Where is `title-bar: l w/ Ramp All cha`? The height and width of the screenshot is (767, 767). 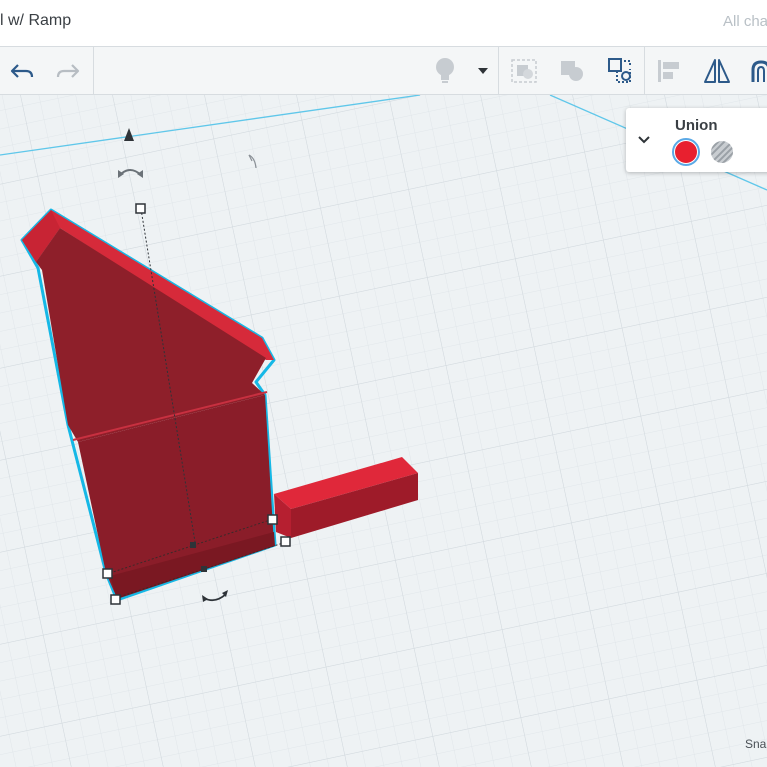
title-bar: l w/ Ramp All cha is located at coordinates (383, 23).